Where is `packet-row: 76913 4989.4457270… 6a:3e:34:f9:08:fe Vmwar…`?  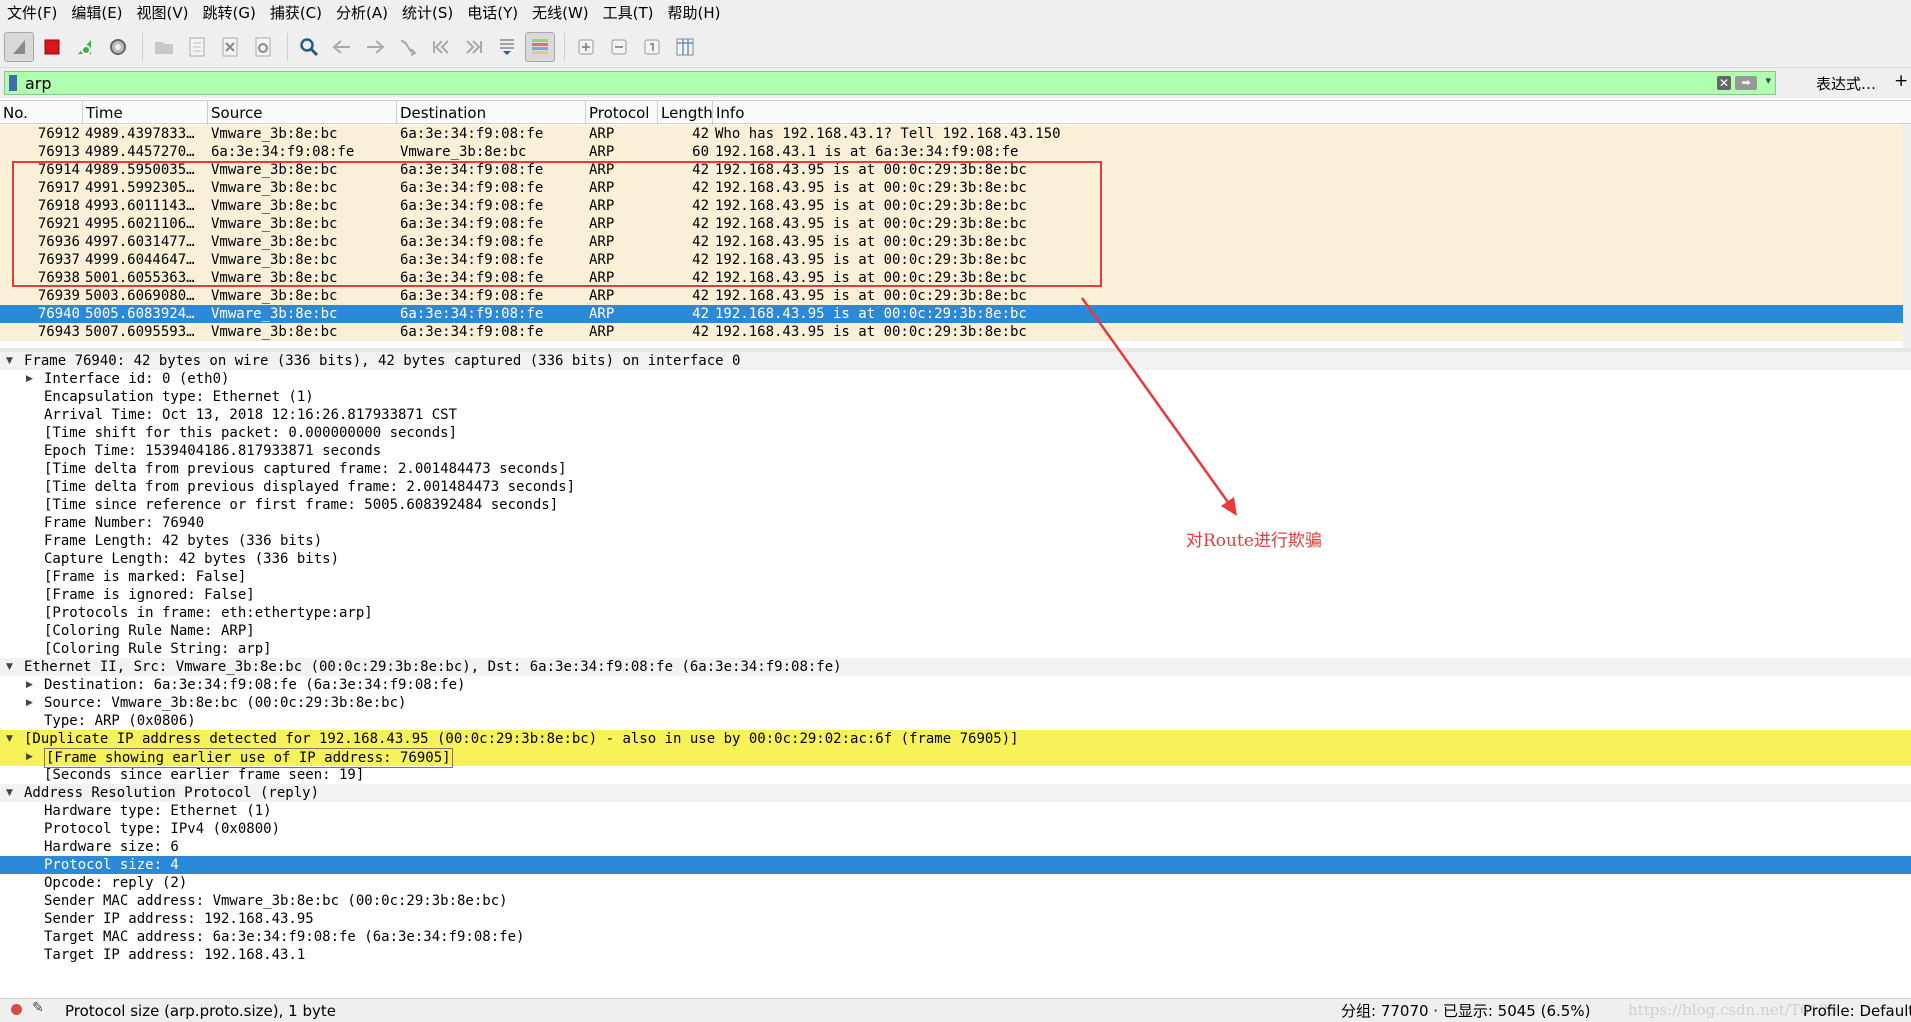 packet-row: 76913 4989.4457270… 6a:3e:34:f9:08:fe Vmwar… is located at coordinates (951, 152).